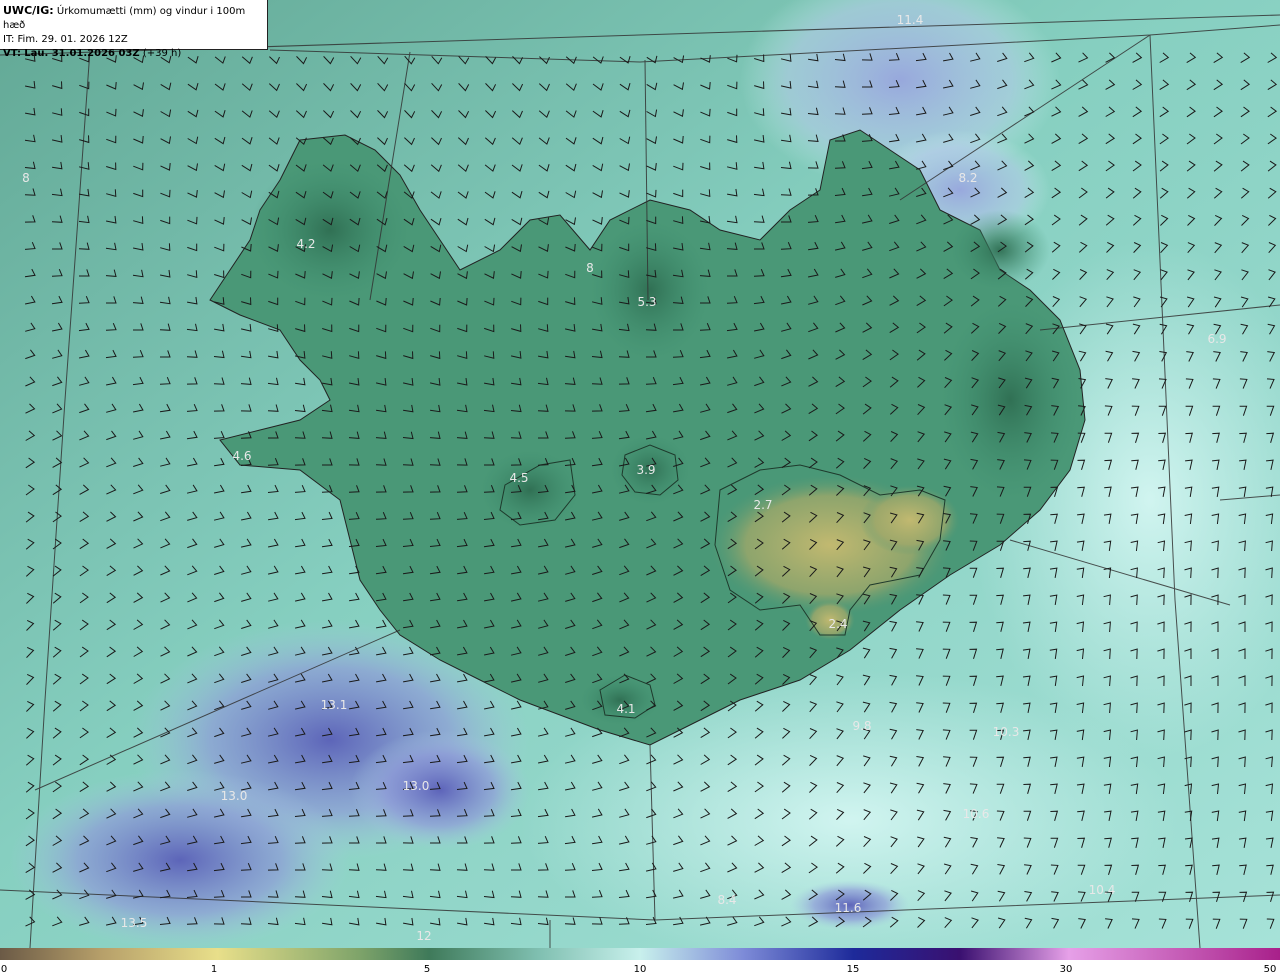  Describe the element at coordinates (646, 302) in the screenshot. I see `value-label: 5.3` at that location.